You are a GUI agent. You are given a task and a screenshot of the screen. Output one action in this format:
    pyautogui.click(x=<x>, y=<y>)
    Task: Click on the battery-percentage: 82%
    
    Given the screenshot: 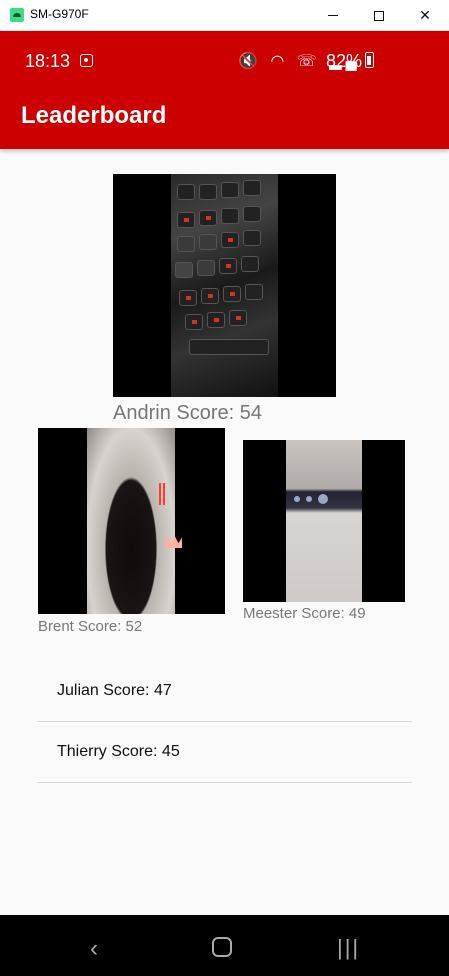 What is the action you would take?
    pyautogui.click(x=344, y=61)
    